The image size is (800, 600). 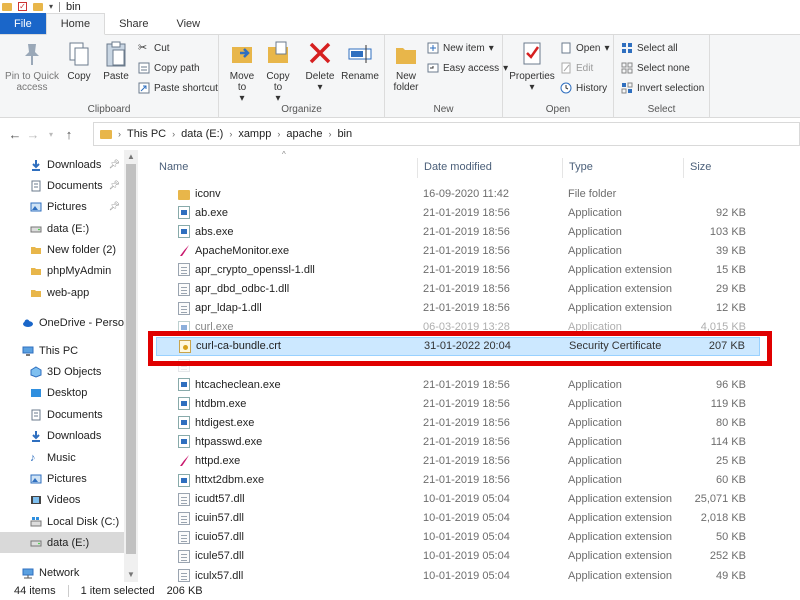 I want to click on file-date: 21-01-2019 18:56, so click(x=466, y=212).